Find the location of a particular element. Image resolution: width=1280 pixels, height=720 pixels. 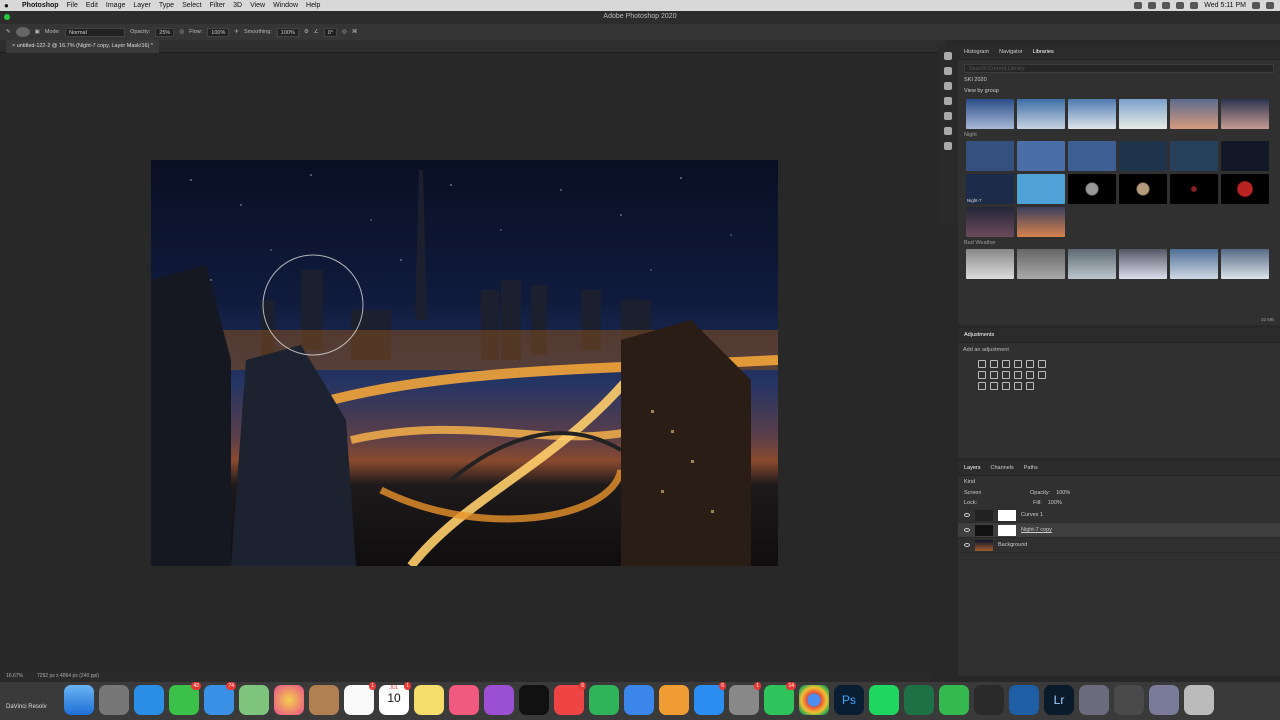

gear-icon: ⚙ is located at coordinates (306, 32).